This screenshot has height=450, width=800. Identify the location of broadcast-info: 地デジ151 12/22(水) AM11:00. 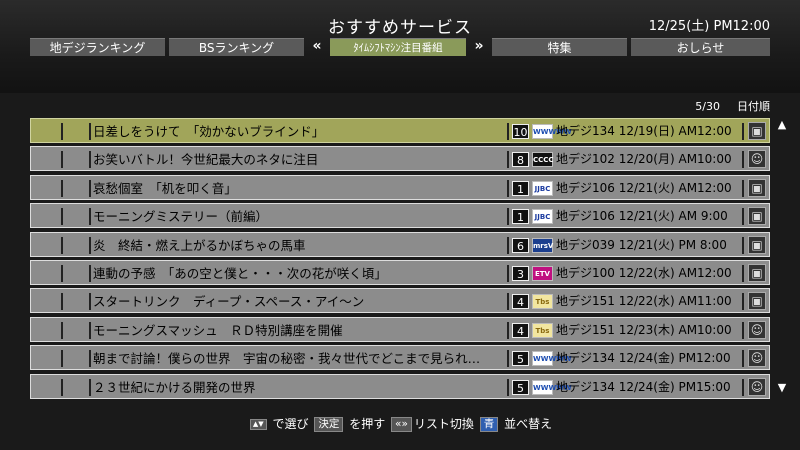
(644, 301).